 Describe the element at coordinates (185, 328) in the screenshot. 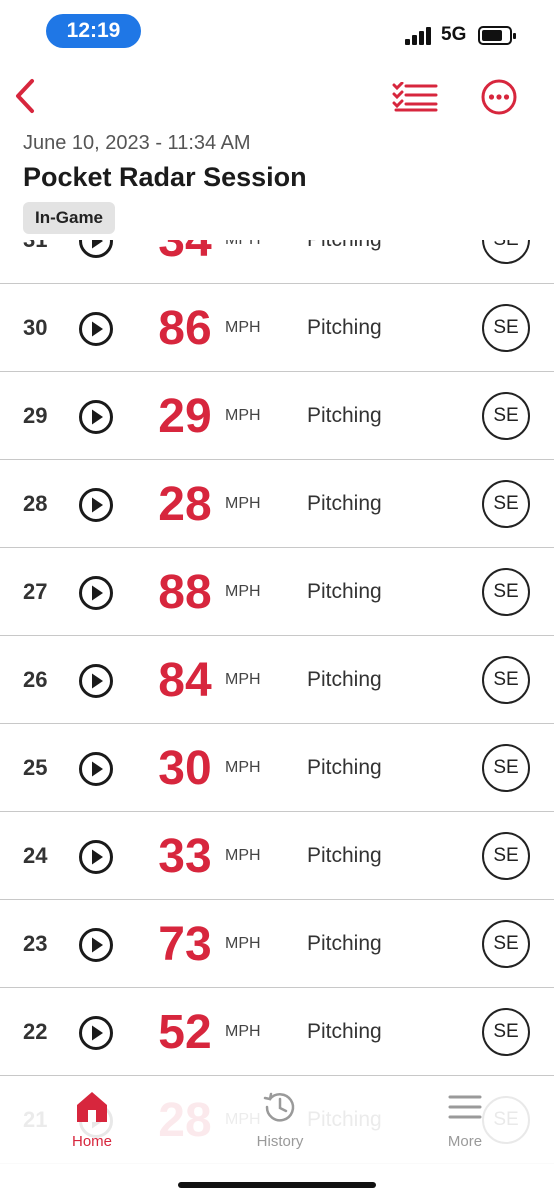

I see `speed-value: 86` at that location.